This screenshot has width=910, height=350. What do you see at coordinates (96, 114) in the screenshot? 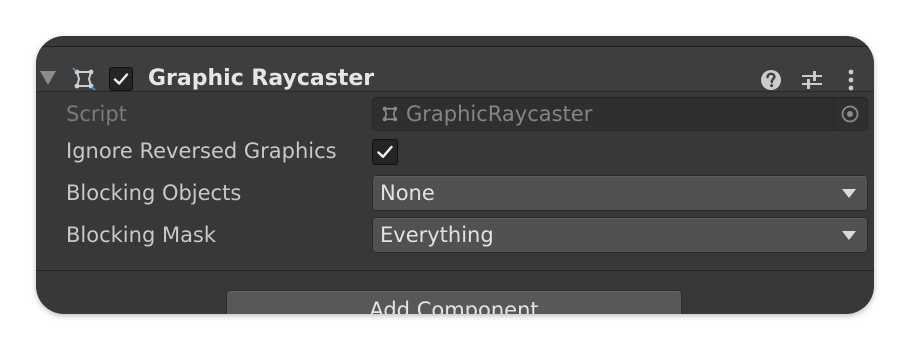
I see `script-label: Script` at bounding box center [96, 114].